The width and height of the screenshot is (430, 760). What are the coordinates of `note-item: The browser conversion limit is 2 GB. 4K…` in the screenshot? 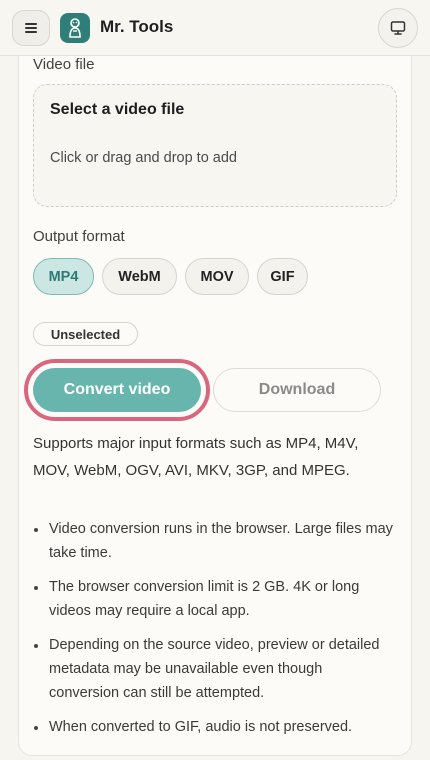 It's located at (214, 599).